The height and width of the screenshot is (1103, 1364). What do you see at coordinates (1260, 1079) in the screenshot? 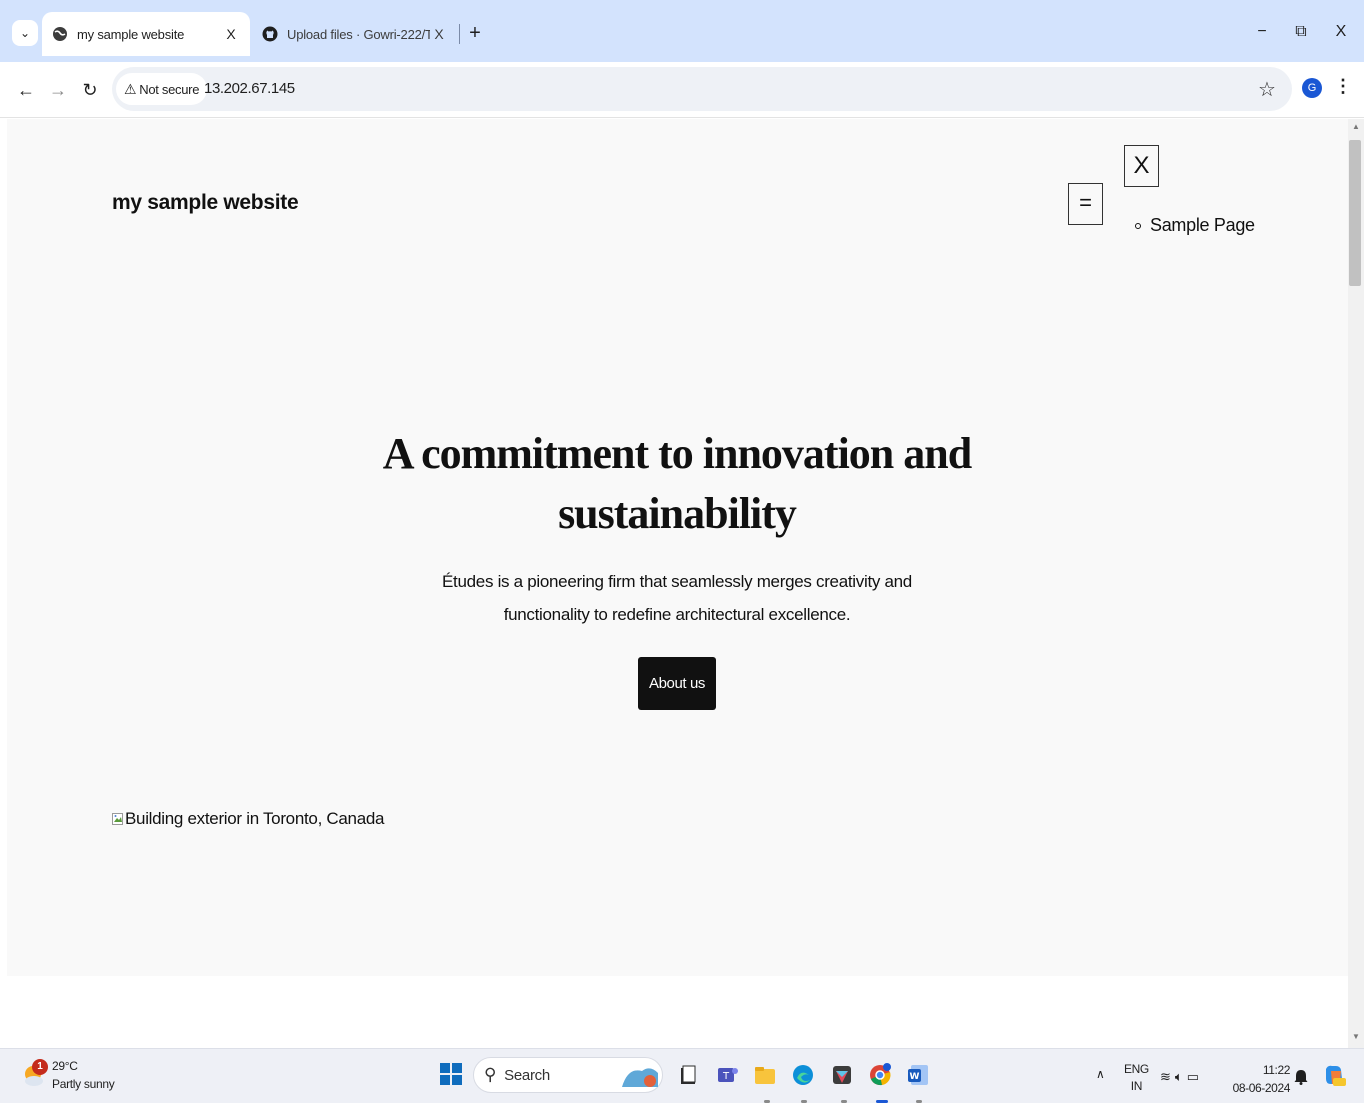
I see `clock: 11:22 08-06-2024` at bounding box center [1260, 1079].